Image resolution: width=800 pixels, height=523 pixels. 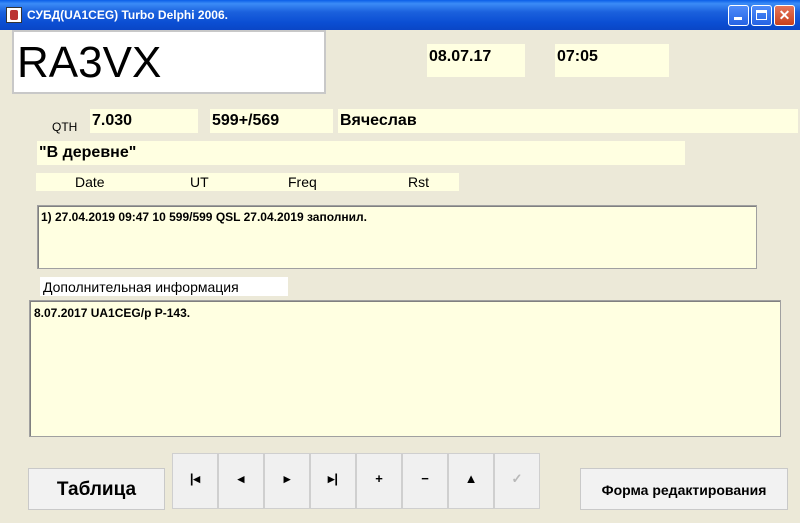 What do you see at coordinates (195, 478) in the screenshot?
I see `first-record-icon: |◂` at bounding box center [195, 478].